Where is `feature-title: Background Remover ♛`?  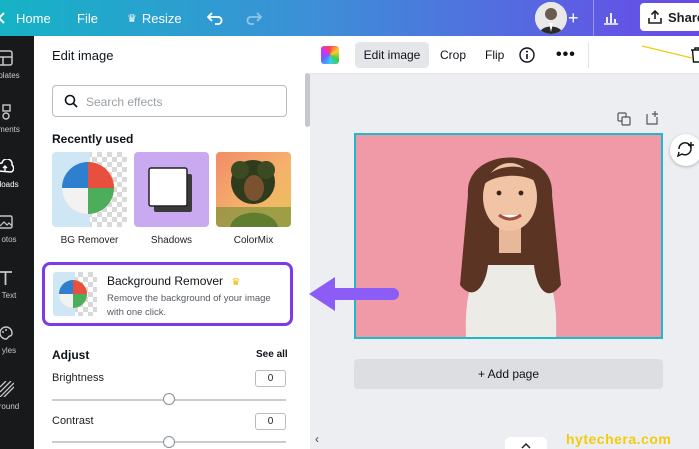 feature-title: Background Remover ♛ is located at coordinates (173, 281).